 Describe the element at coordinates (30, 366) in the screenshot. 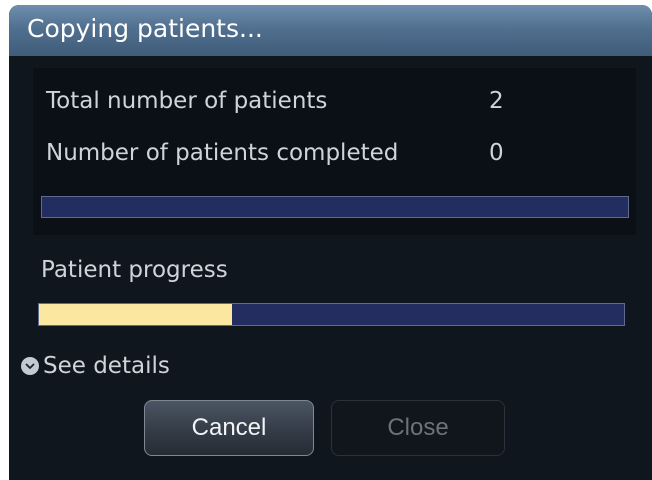

I see `chevron-down-icon` at that location.